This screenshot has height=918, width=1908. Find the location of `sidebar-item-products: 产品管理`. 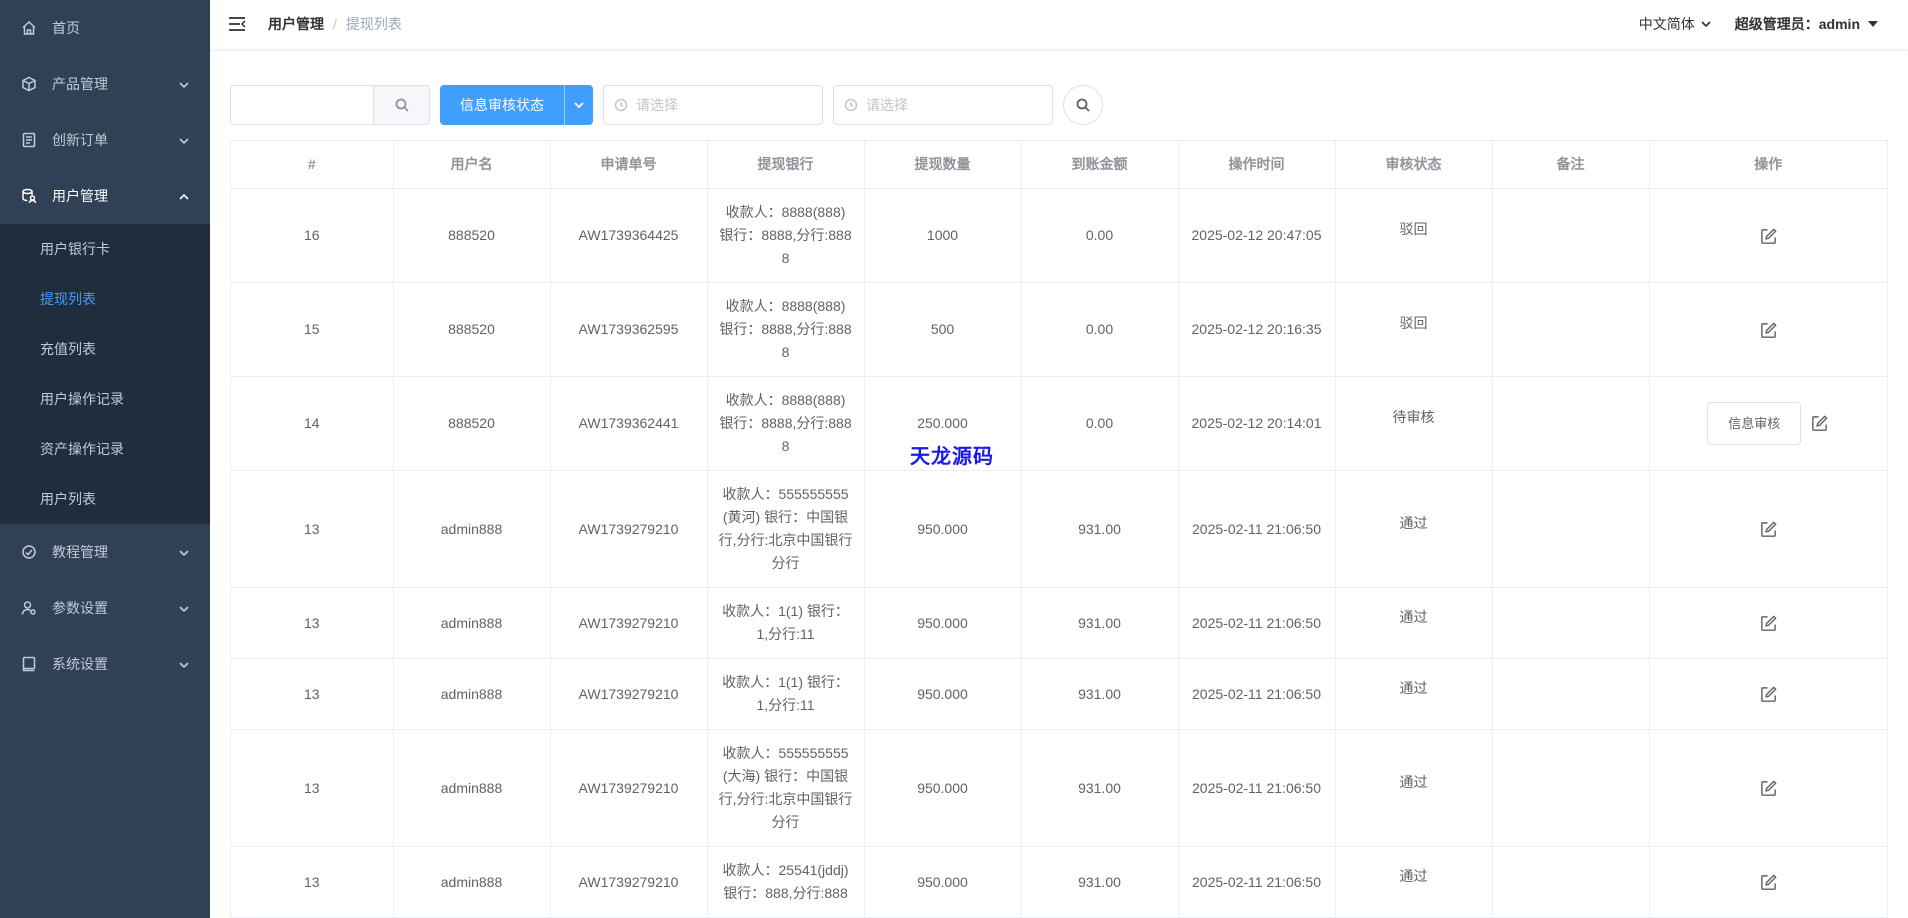

sidebar-item-products: 产品管理 is located at coordinates (105, 84).